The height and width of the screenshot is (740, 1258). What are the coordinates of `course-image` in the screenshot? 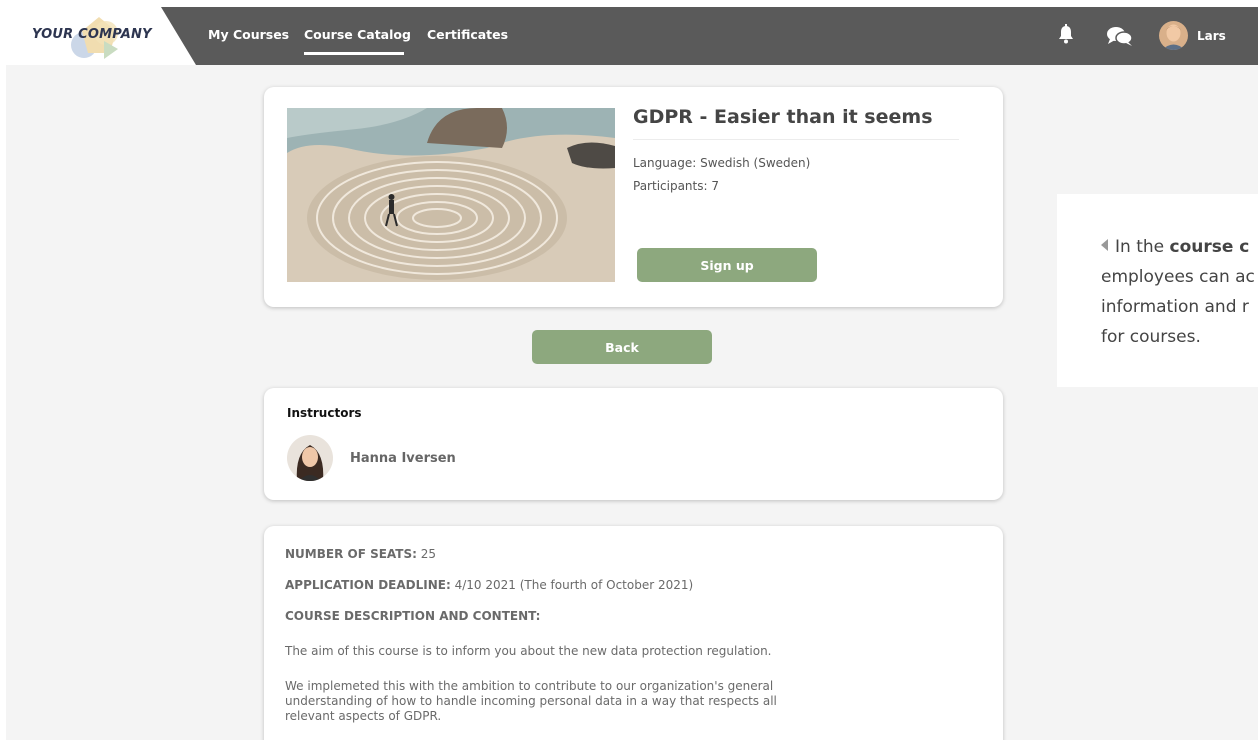 It's located at (451, 195).